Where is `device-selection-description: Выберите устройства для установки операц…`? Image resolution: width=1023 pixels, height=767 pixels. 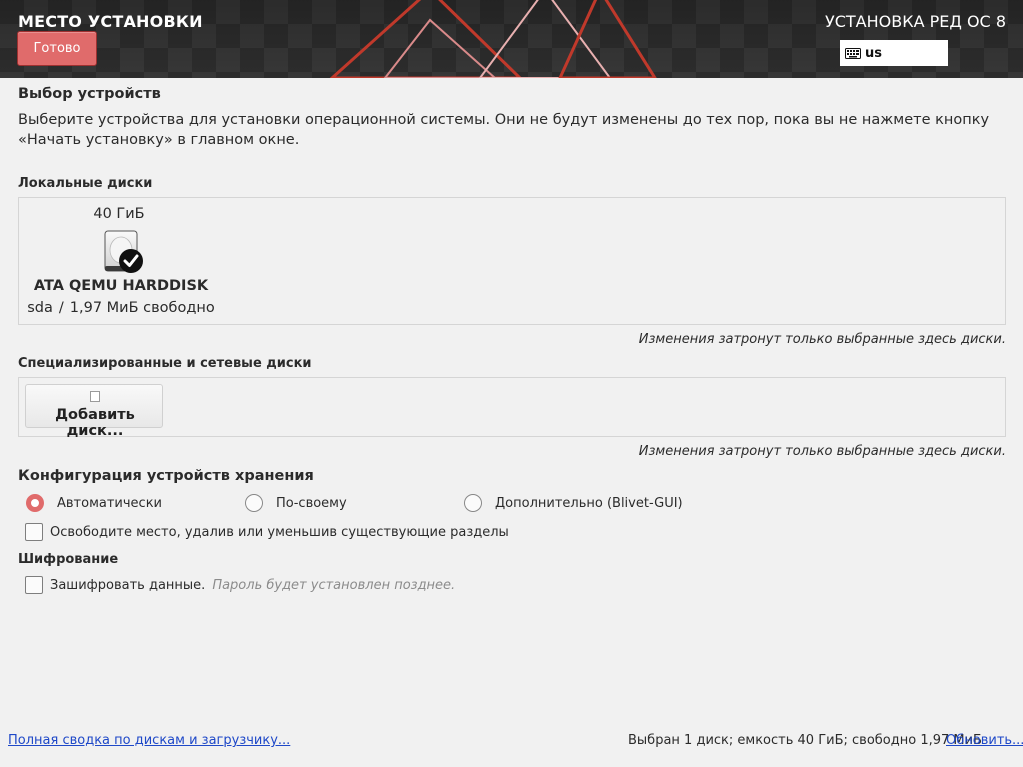 device-selection-description: Выберите устройства для установки операц… is located at coordinates (504, 130).